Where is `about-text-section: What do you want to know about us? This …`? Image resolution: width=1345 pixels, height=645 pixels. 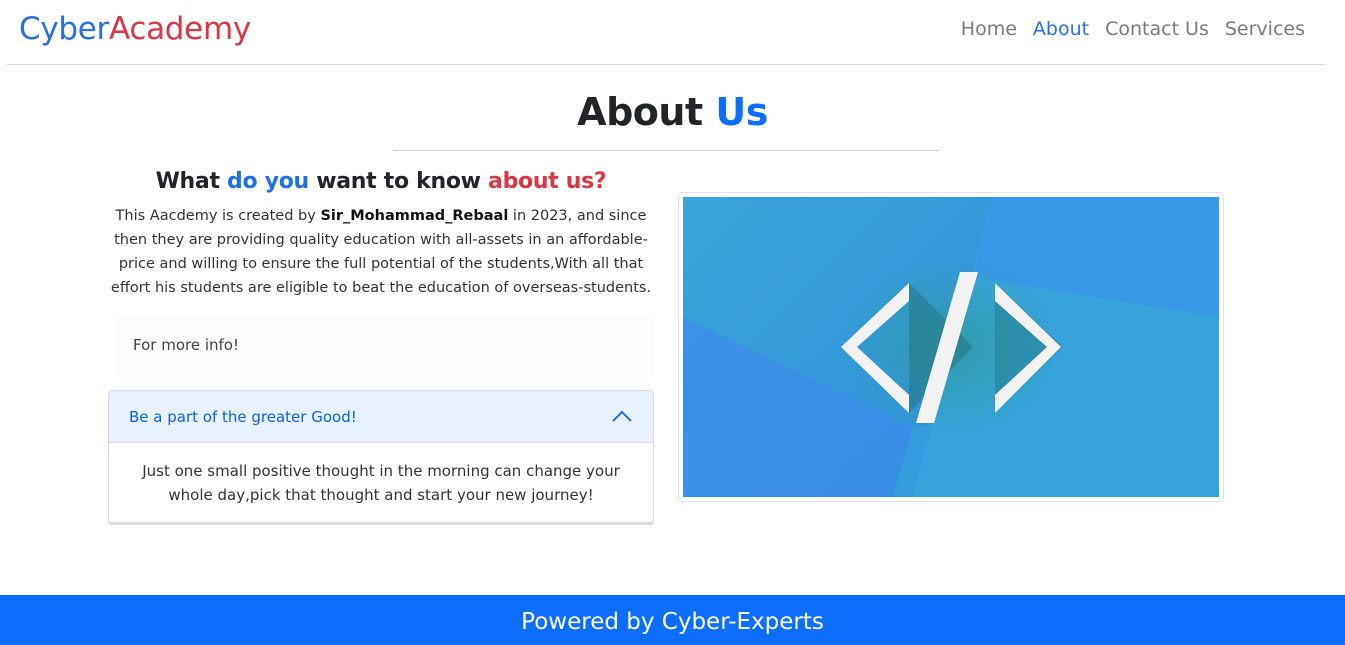
about-text-section: What do you want to know about us? This … is located at coordinates (381, 232).